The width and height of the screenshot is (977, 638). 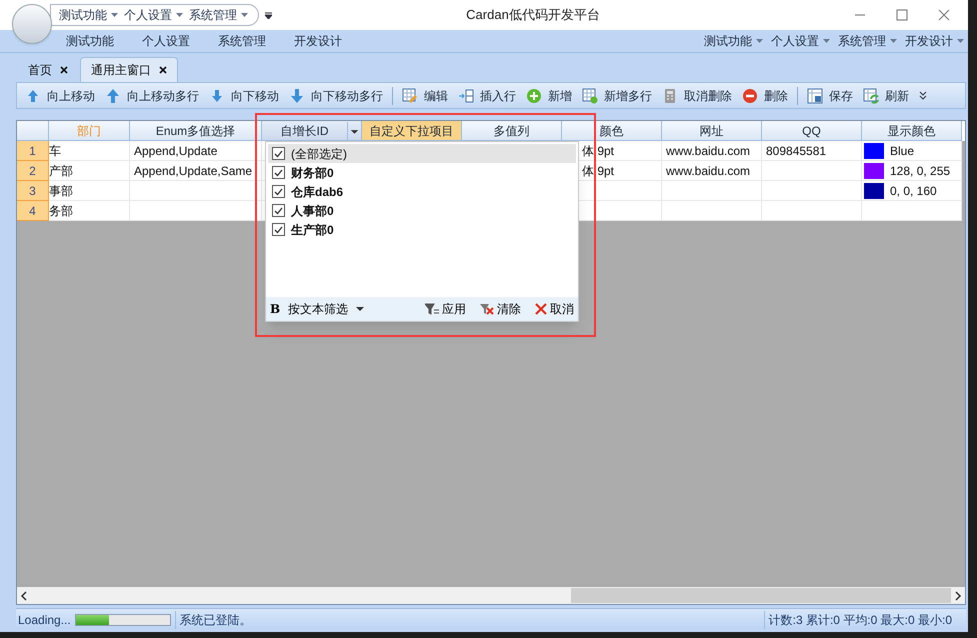 I want to click on row-header: 2, so click(x=33, y=171).